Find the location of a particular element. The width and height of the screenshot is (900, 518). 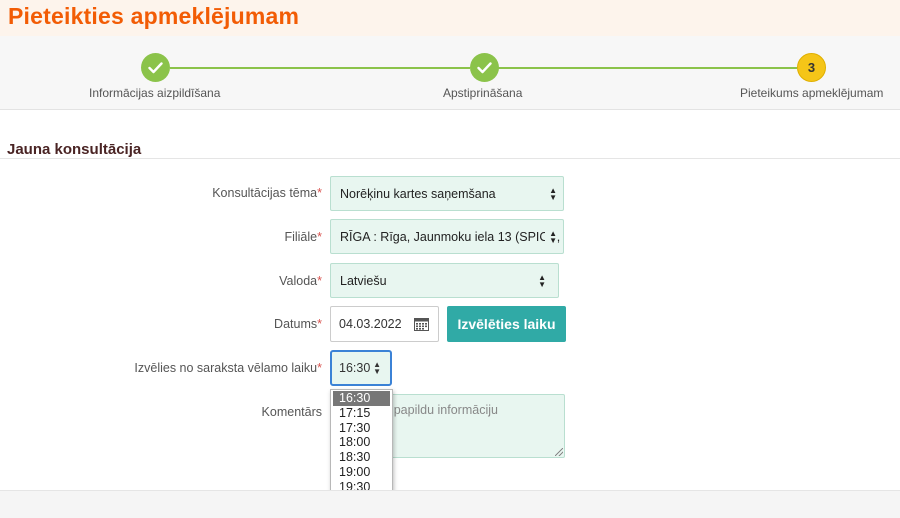

step-1-complete is located at coordinates (155, 67).